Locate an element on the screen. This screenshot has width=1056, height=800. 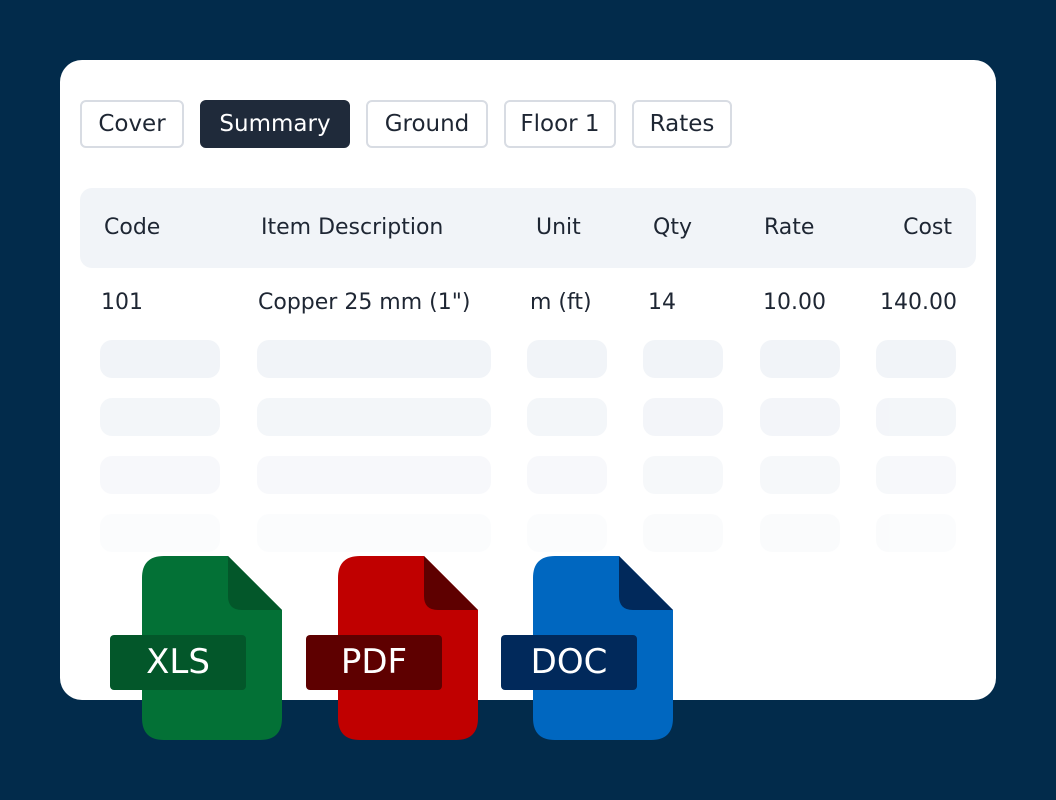
tab-summary: Summary is located at coordinates (275, 124).